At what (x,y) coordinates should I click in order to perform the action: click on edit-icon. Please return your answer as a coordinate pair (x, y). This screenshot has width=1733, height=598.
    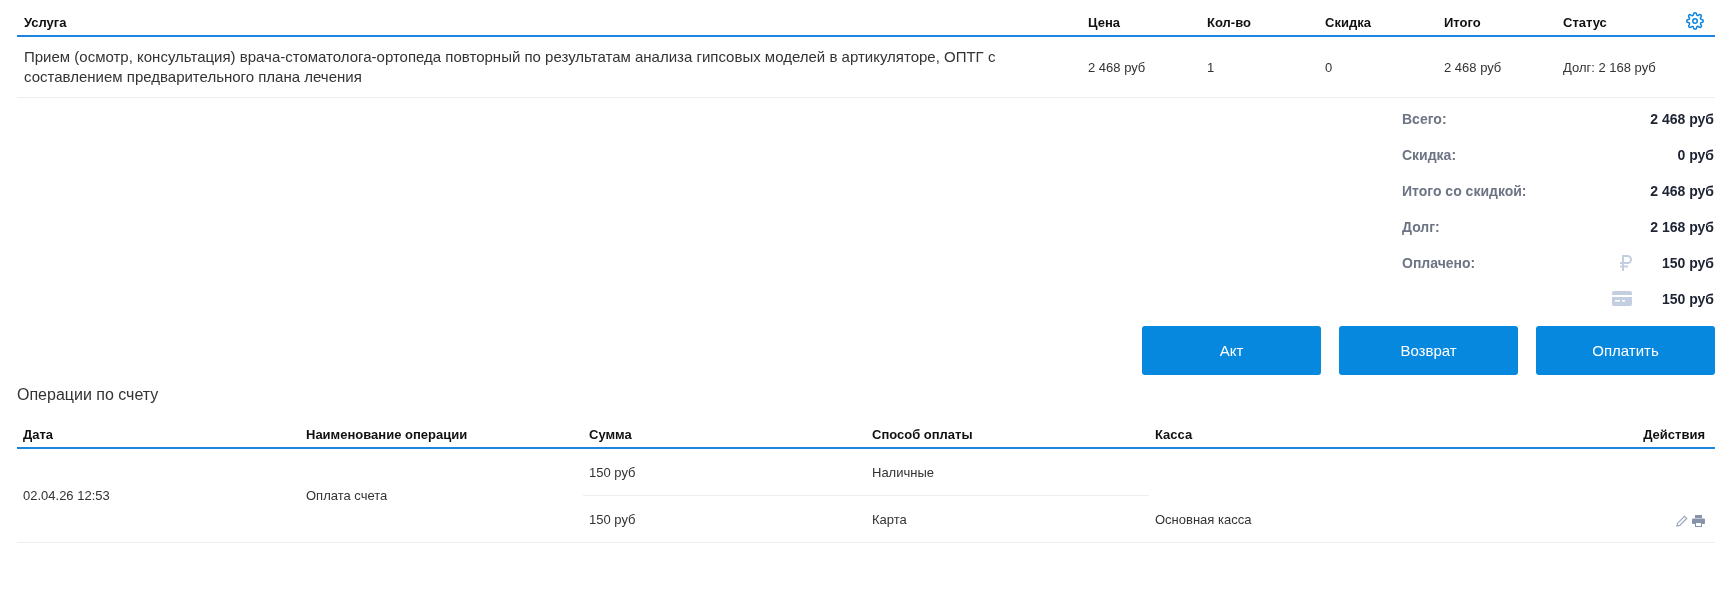
    Looking at the image, I should click on (1682, 521).